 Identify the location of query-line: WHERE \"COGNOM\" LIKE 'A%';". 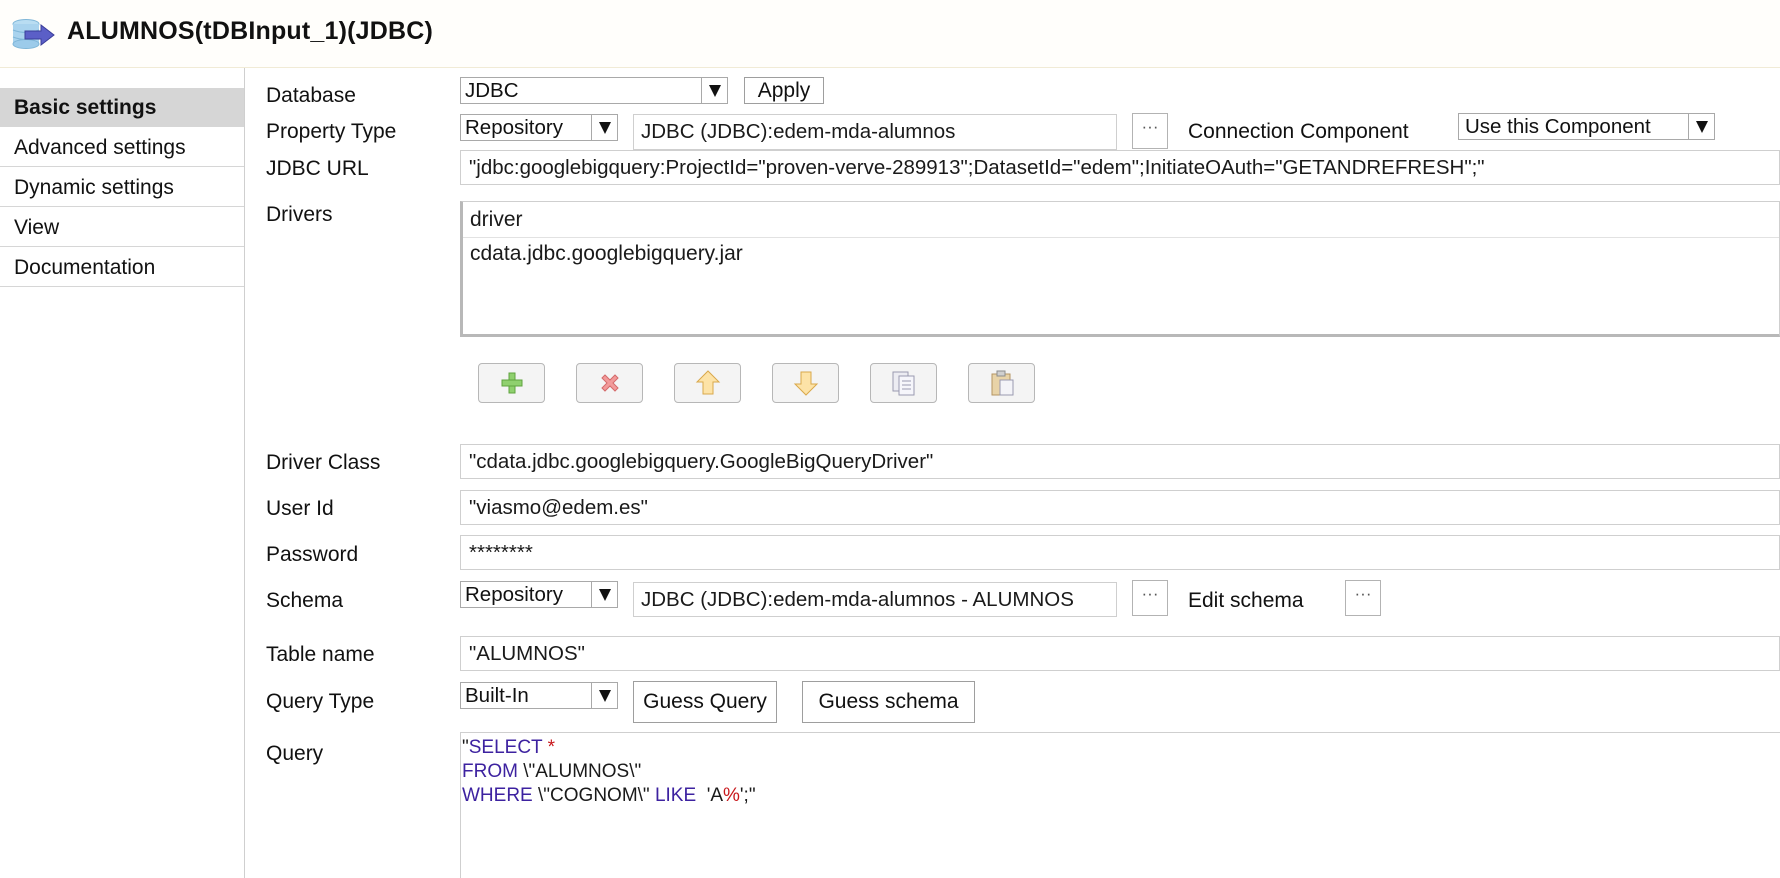
(1121, 796).